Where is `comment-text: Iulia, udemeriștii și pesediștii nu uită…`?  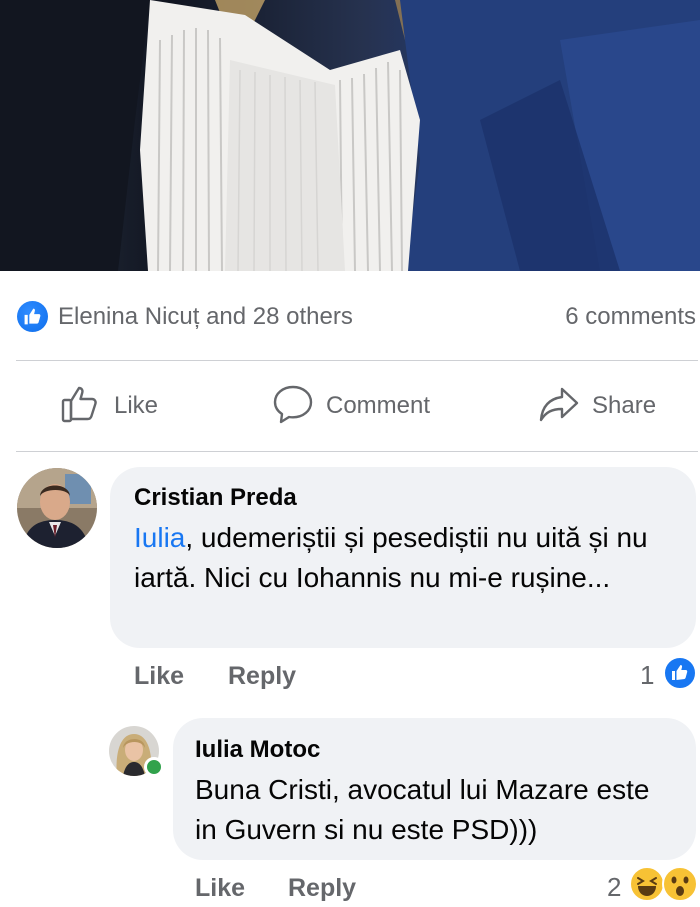 comment-text: Iulia, udemeriștii și pesediștii nu uită… is located at coordinates (404, 558).